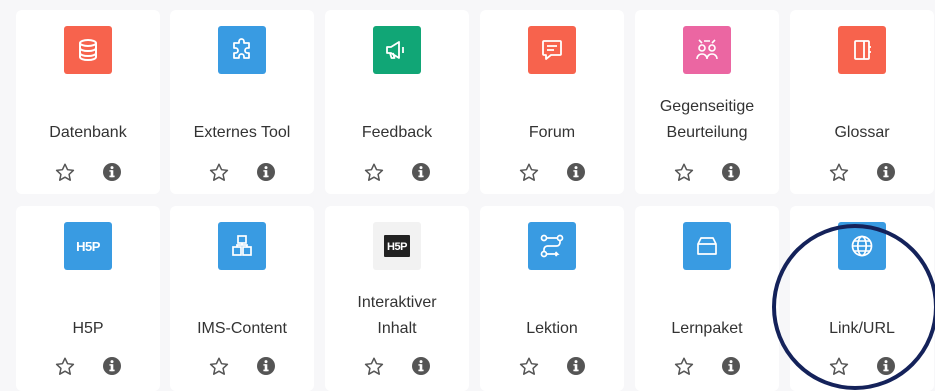  Describe the element at coordinates (88, 328) in the screenshot. I see `activity-label: H5P` at that location.